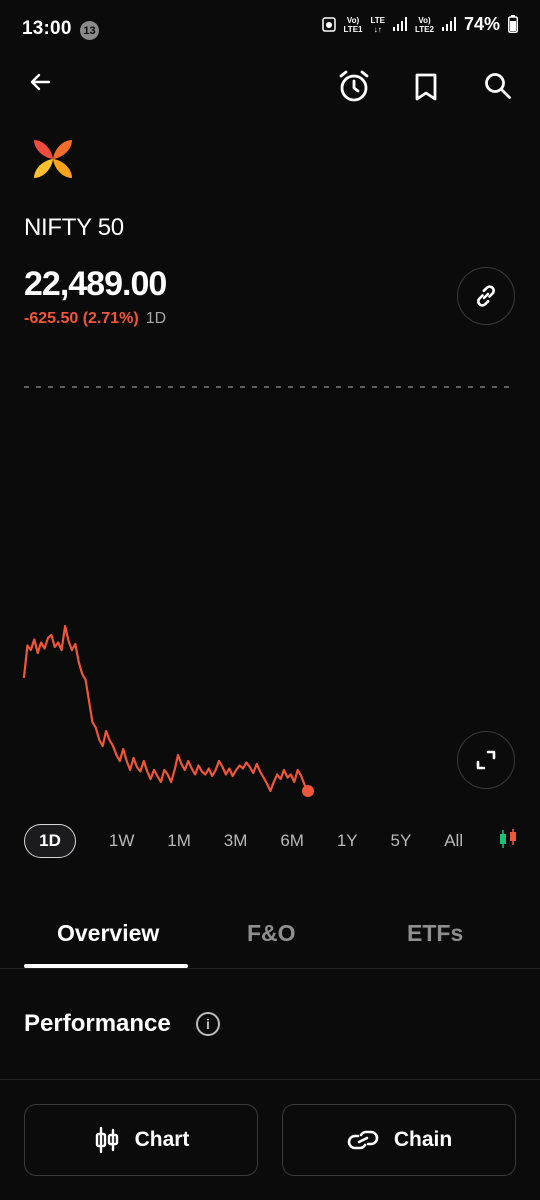 This screenshot has width=540, height=1200. I want to click on chain-button: Chain, so click(399, 1140).